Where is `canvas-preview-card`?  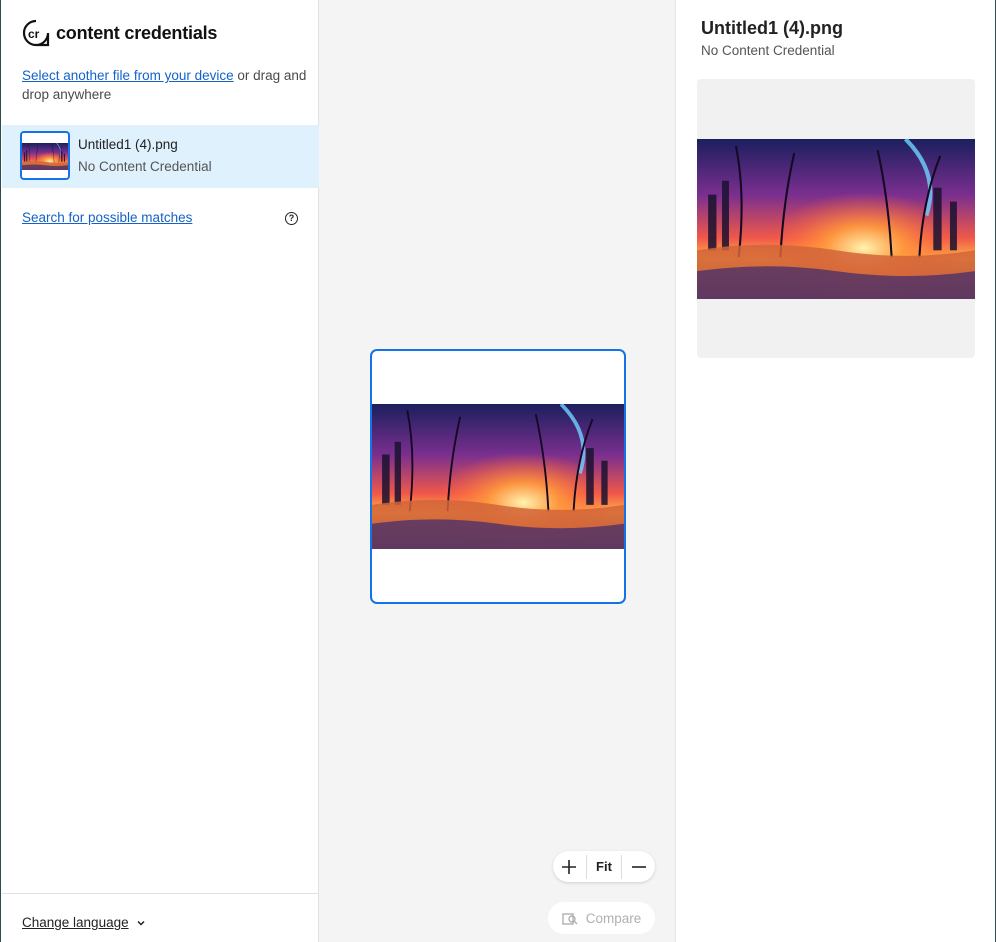
canvas-preview-card is located at coordinates (498, 476).